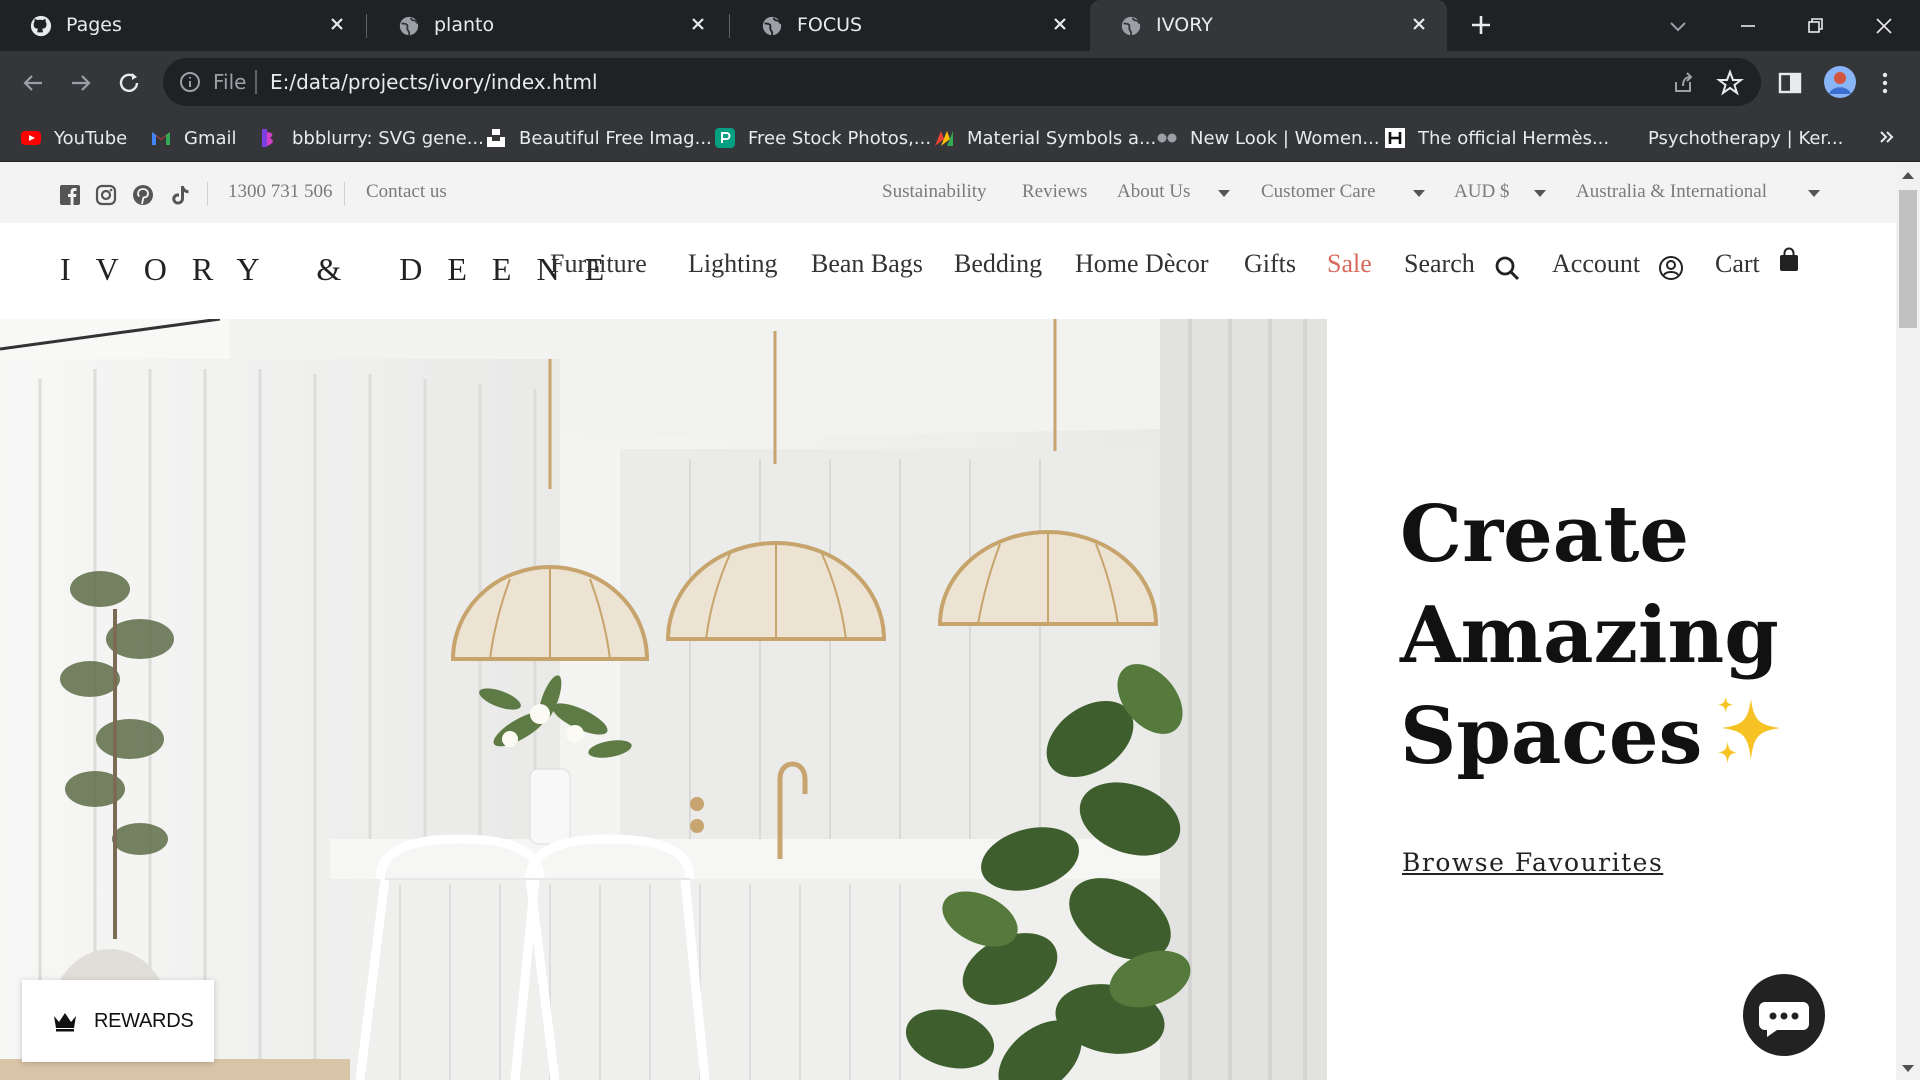  Describe the element at coordinates (182, 25) in the screenshot. I see `tab-pages: Pages` at that location.